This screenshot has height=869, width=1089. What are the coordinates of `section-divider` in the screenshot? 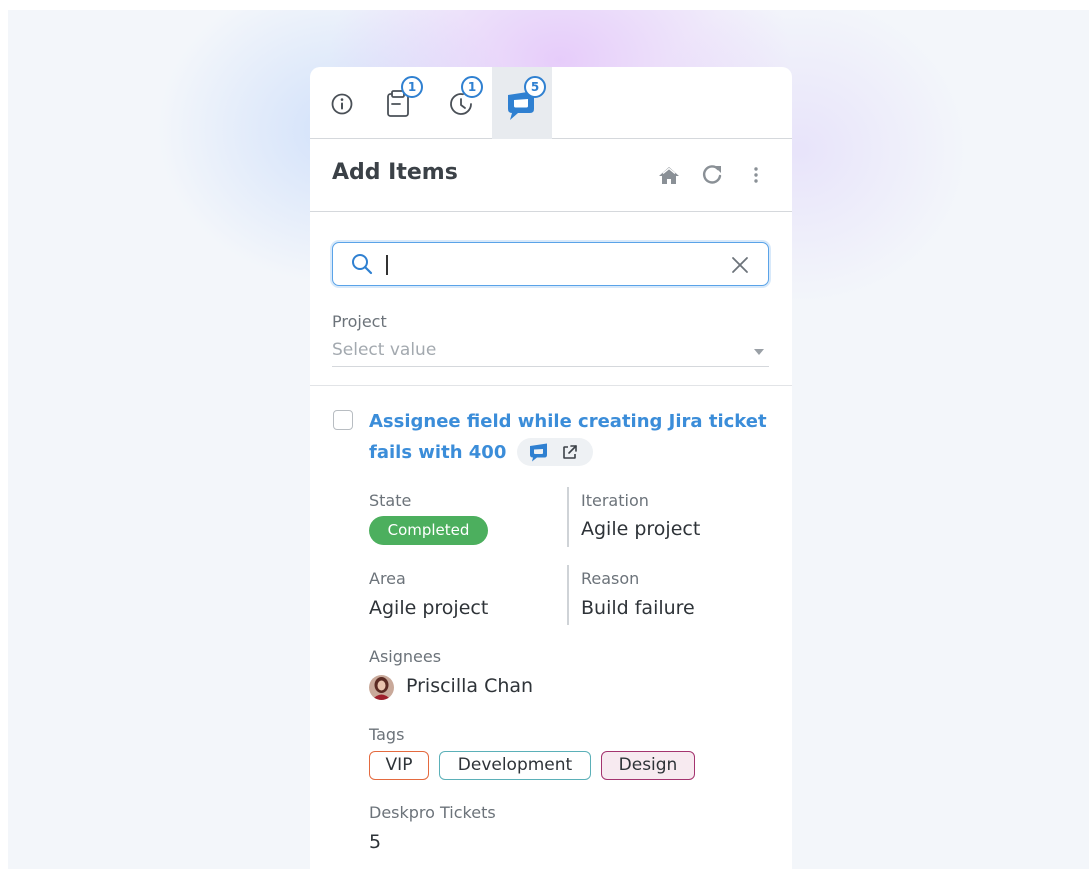 It's located at (551, 385).